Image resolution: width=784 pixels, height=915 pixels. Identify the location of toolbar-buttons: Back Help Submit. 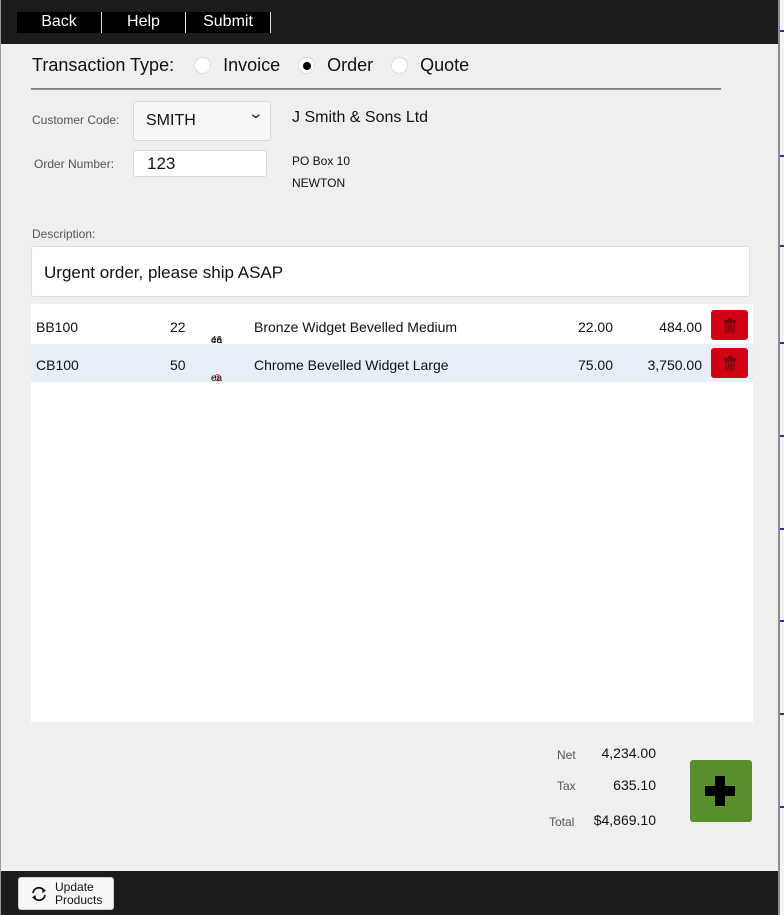
(144, 22).